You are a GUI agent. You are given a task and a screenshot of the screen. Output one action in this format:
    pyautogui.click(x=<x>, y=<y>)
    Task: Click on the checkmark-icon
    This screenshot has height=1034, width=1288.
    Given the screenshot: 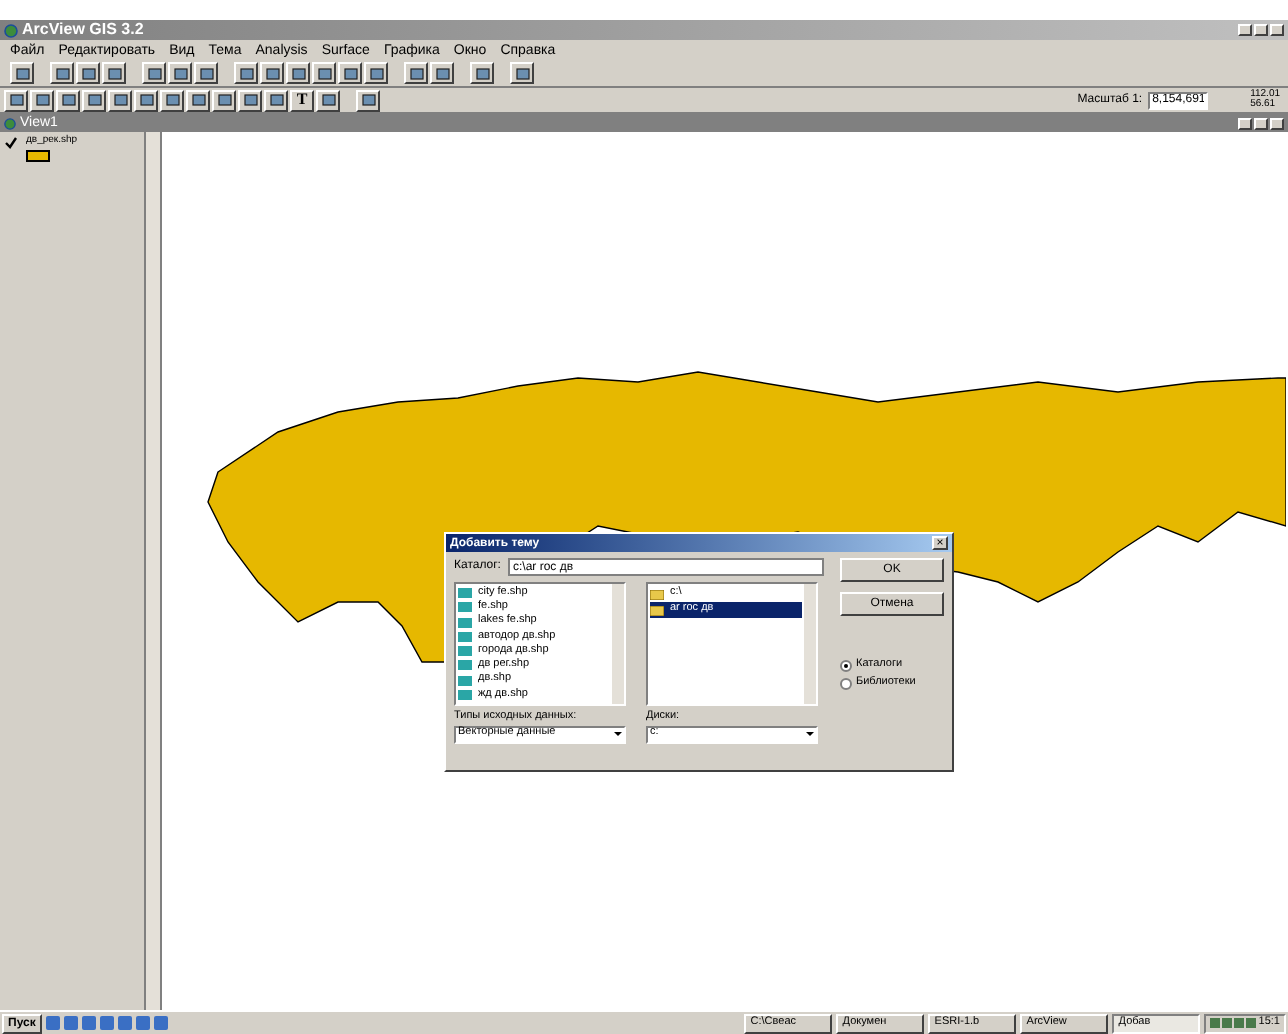 What is the action you would take?
    pyautogui.click(x=11, y=143)
    